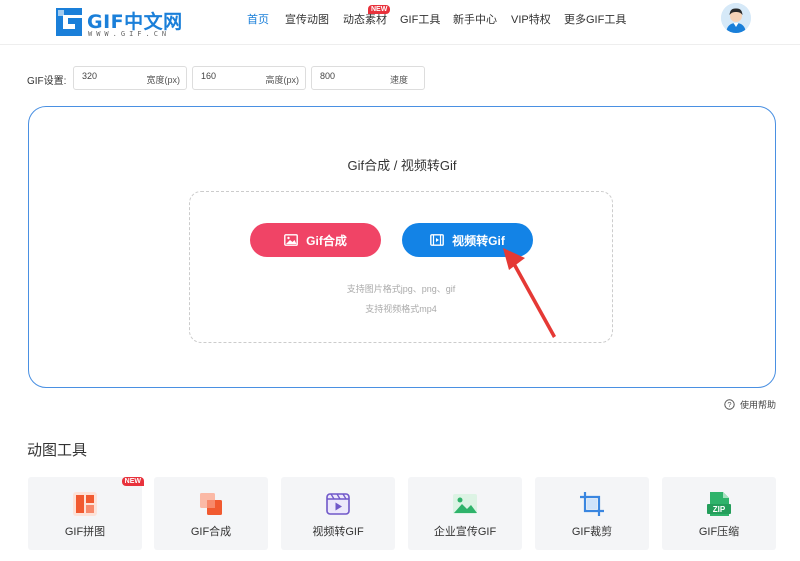 This screenshot has width=800, height=561. I want to click on svg-text: ZIP, so click(719, 509).